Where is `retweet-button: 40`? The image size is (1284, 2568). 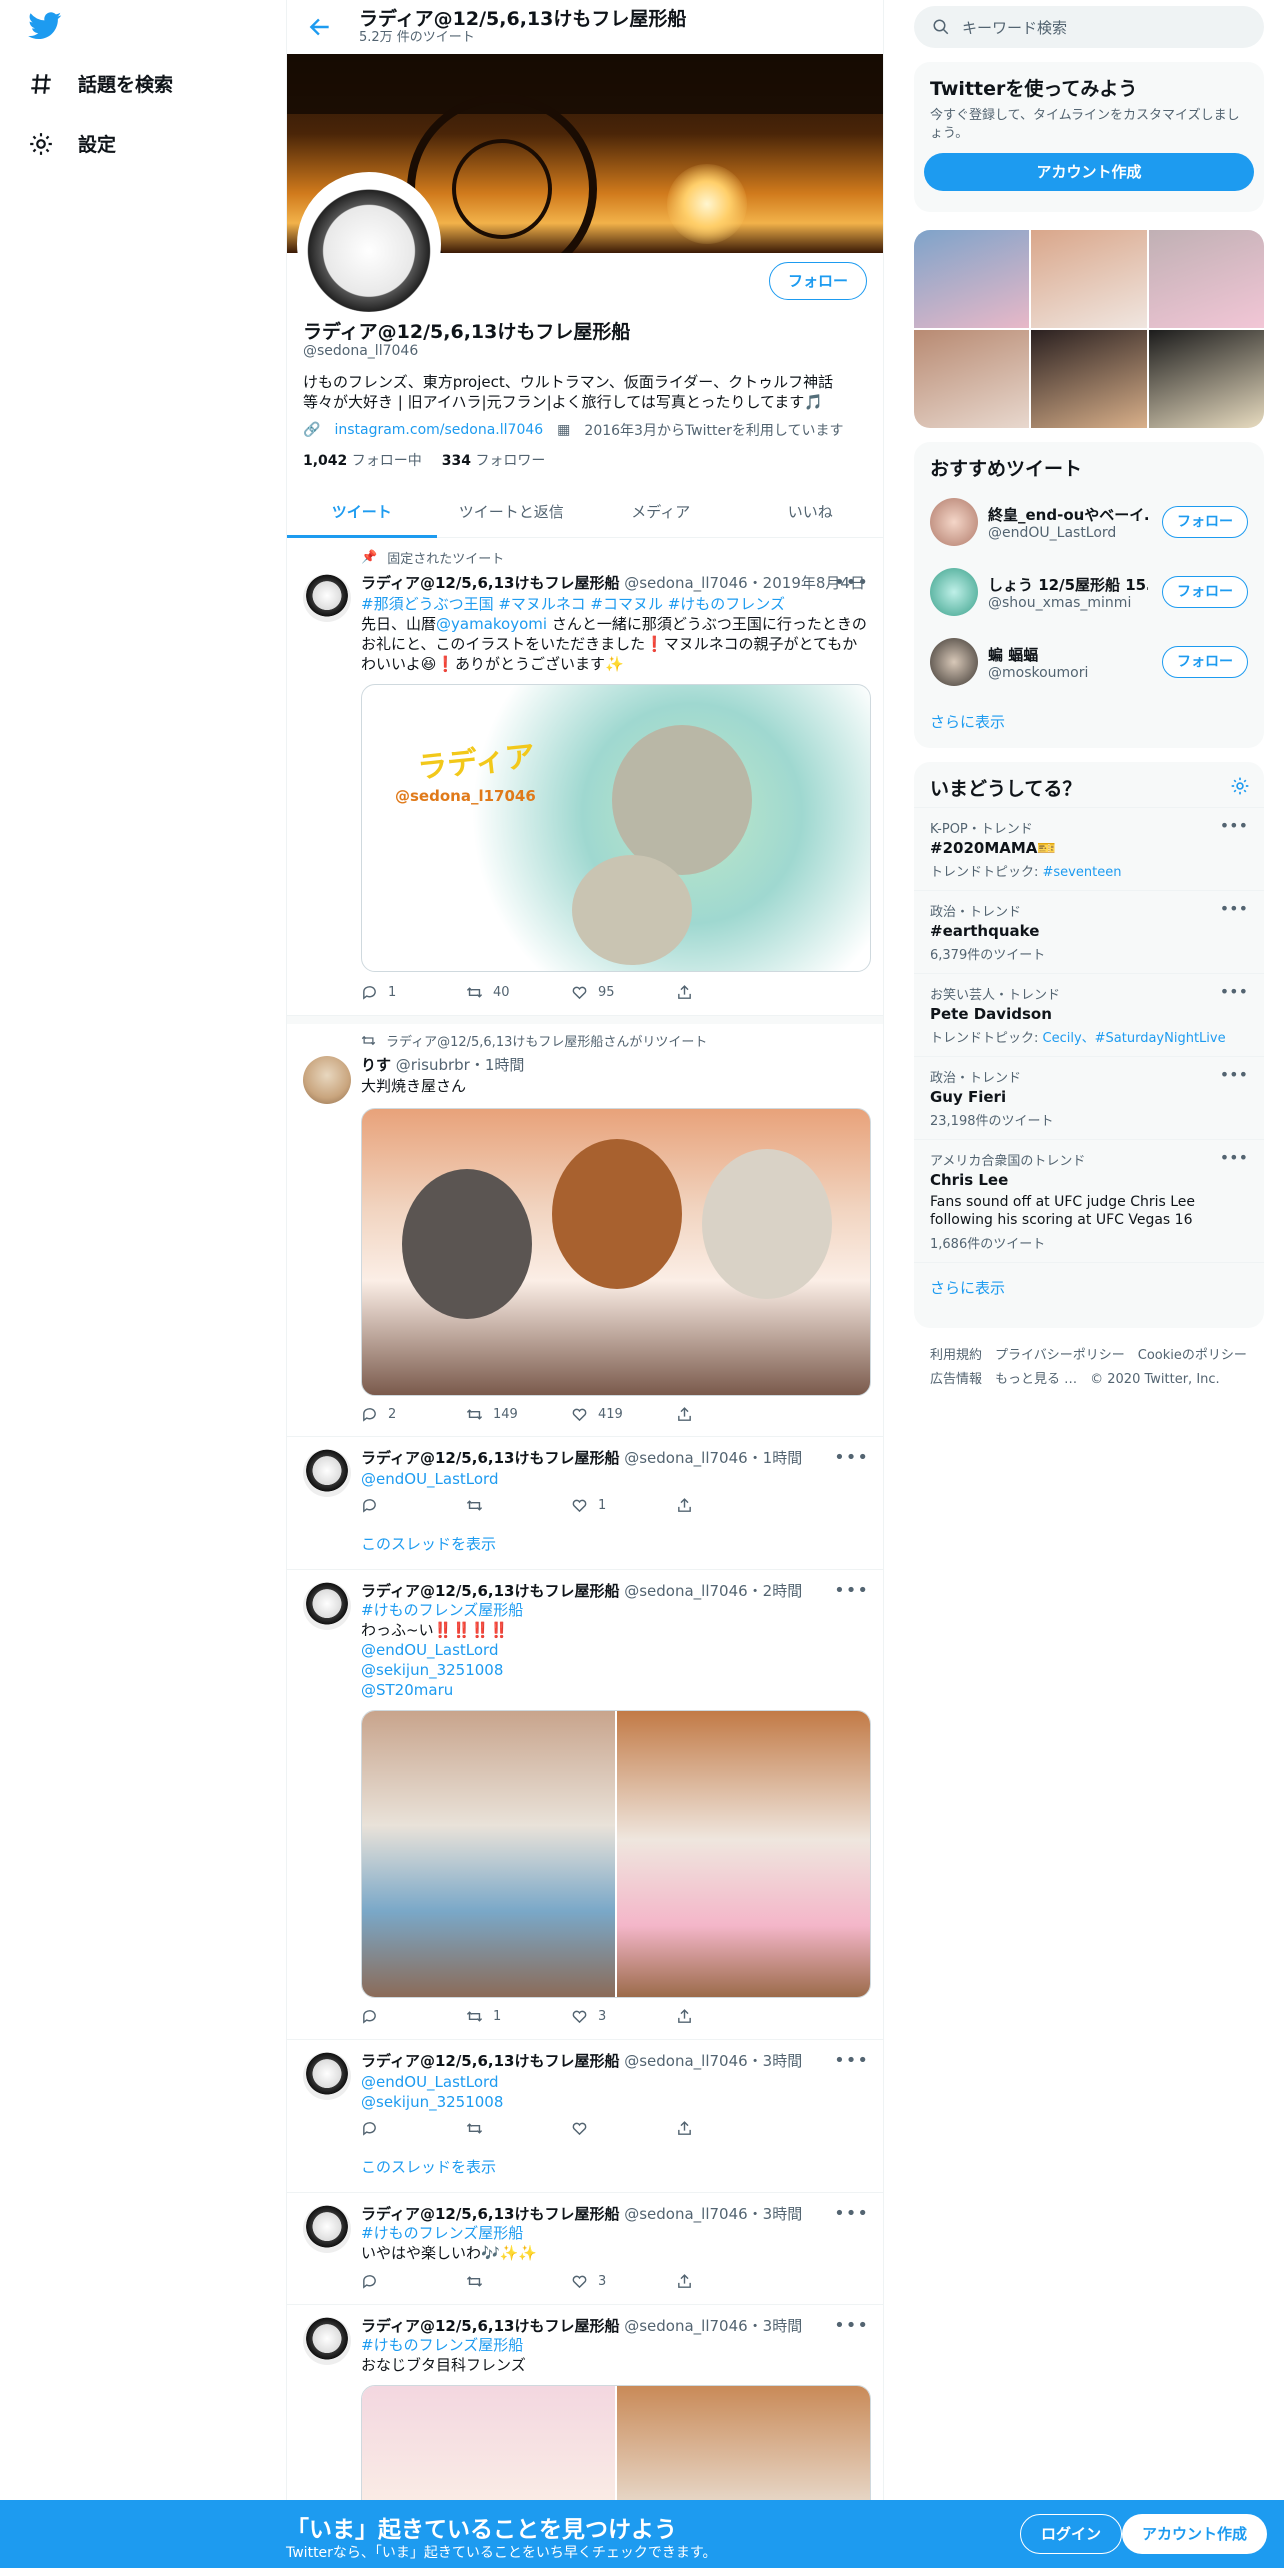 retweet-button: 40 is located at coordinates (518, 992).